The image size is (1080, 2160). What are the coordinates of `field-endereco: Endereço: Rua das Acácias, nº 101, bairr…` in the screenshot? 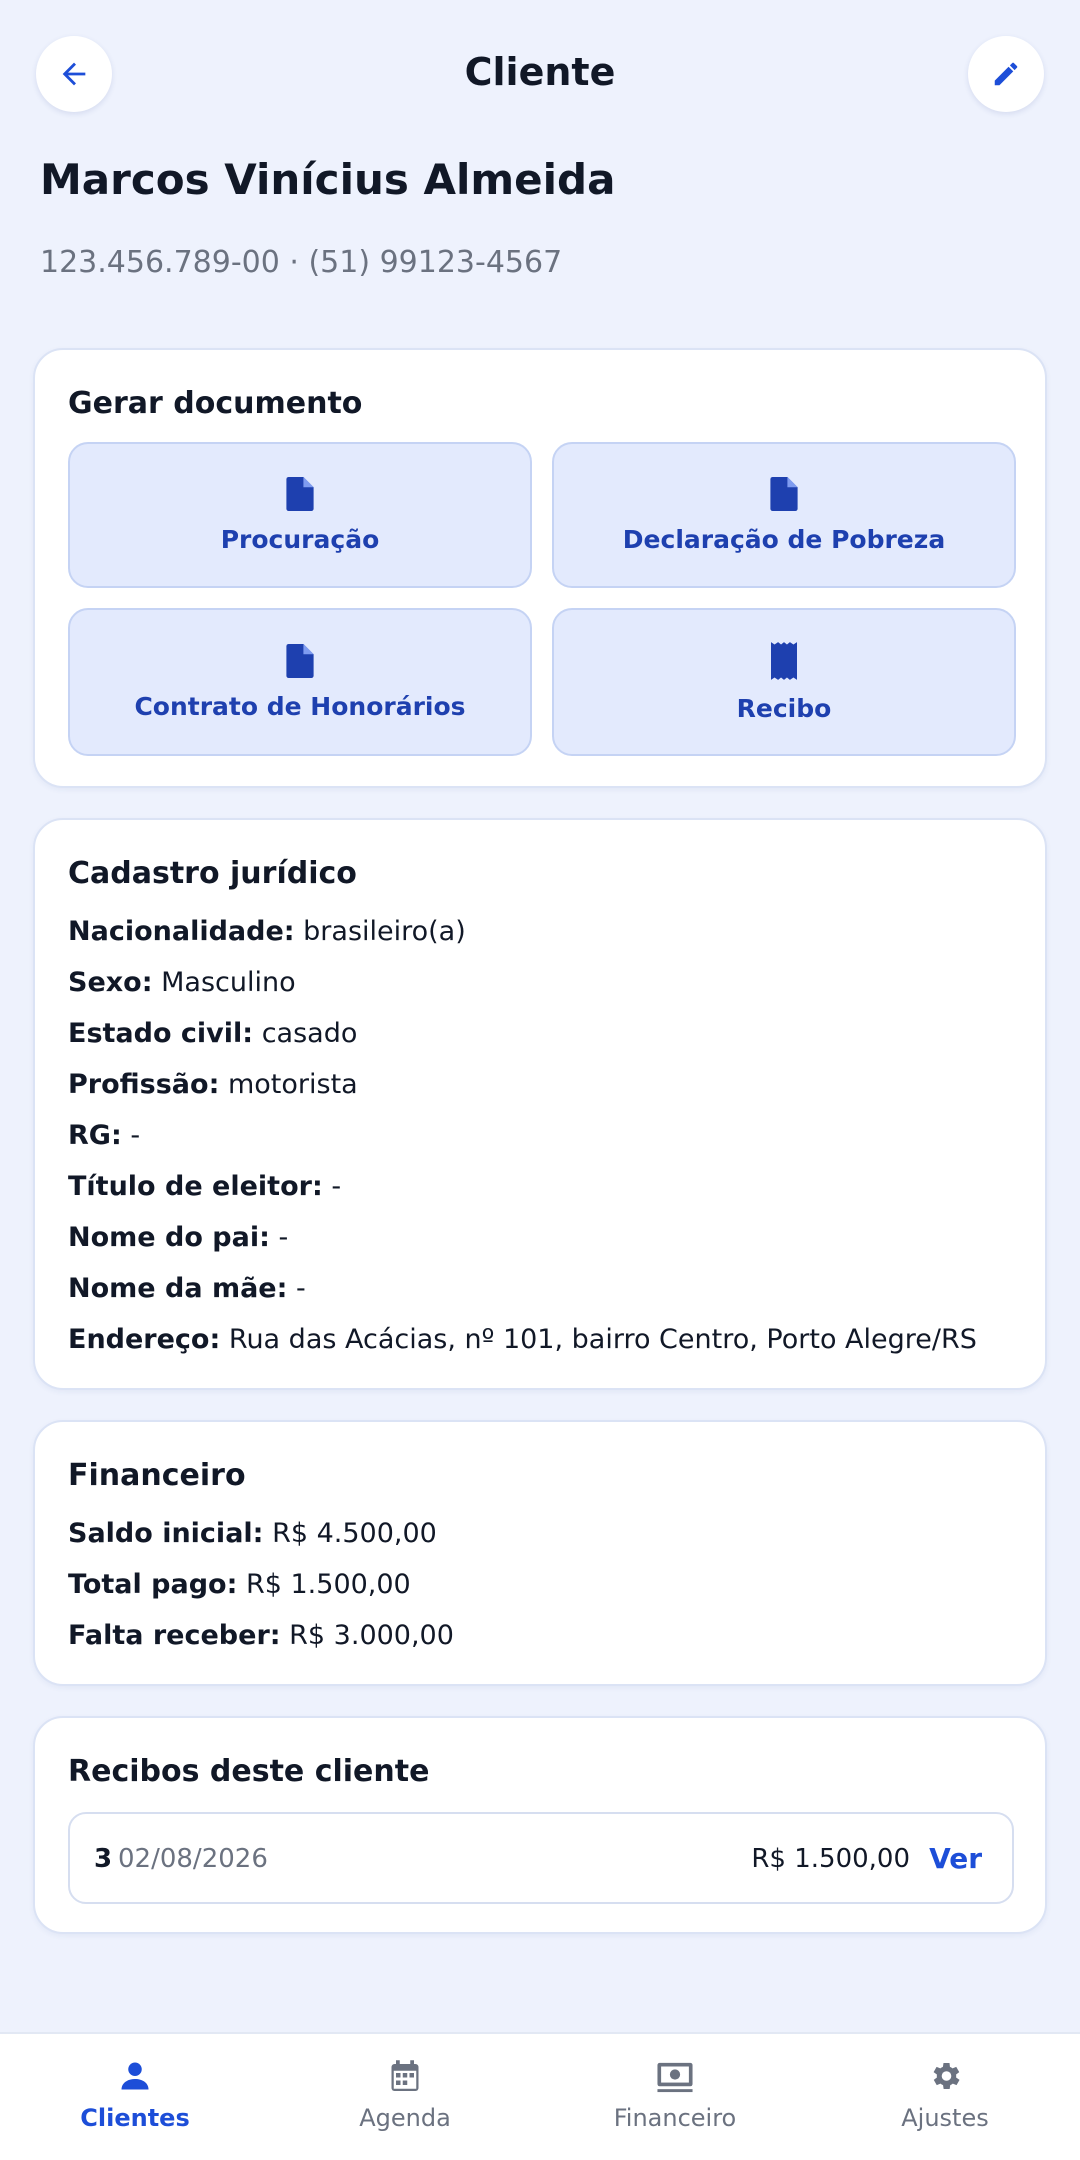 It's located at (522, 1339).